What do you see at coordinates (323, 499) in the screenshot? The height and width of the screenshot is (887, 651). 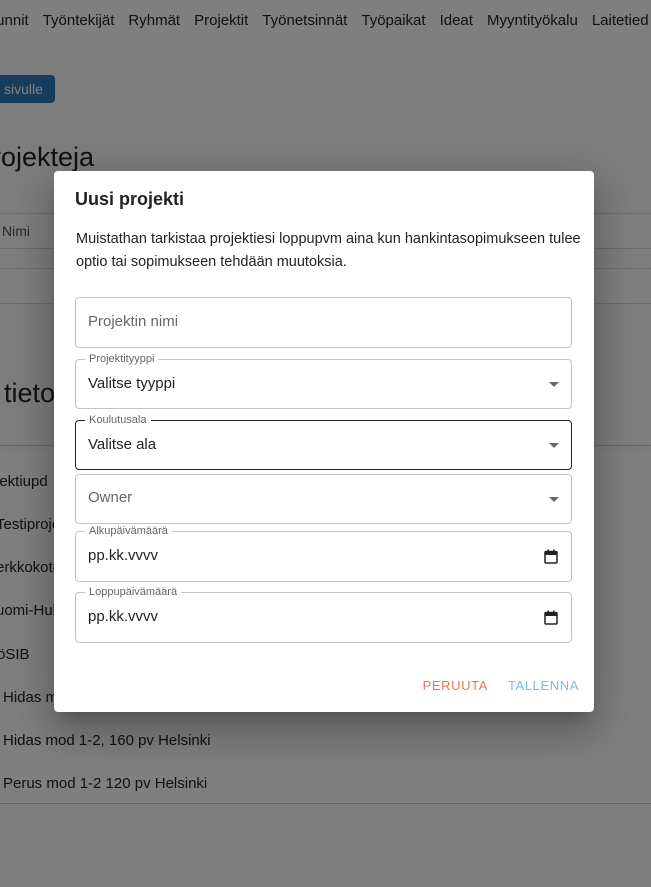 I see `owner-select: Owner` at bounding box center [323, 499].